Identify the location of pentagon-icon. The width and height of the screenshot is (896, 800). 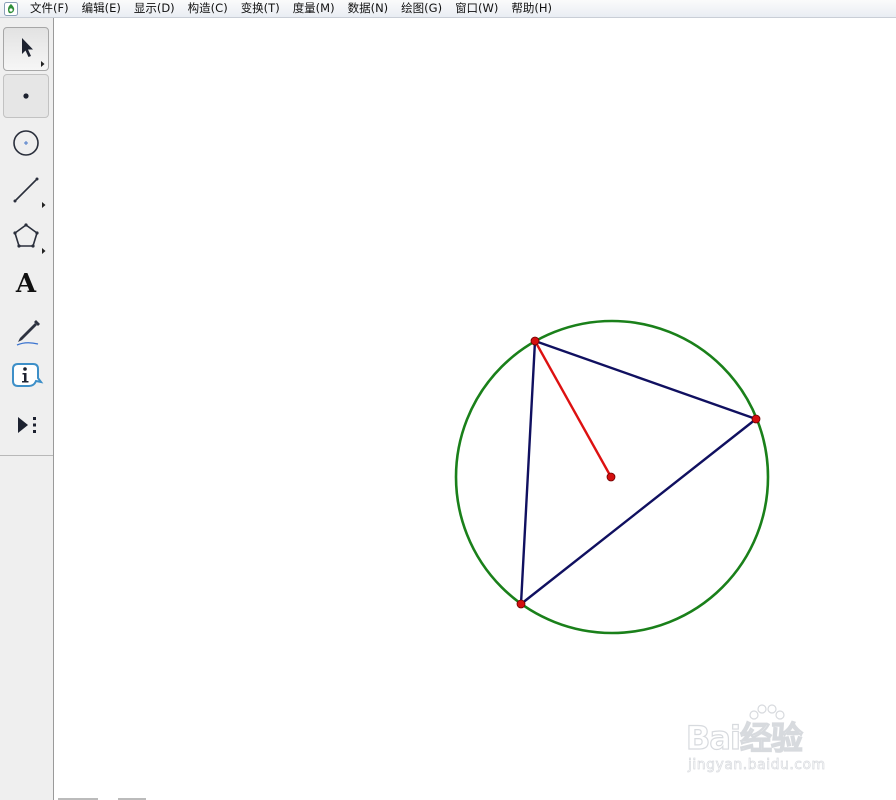
(29, 238).